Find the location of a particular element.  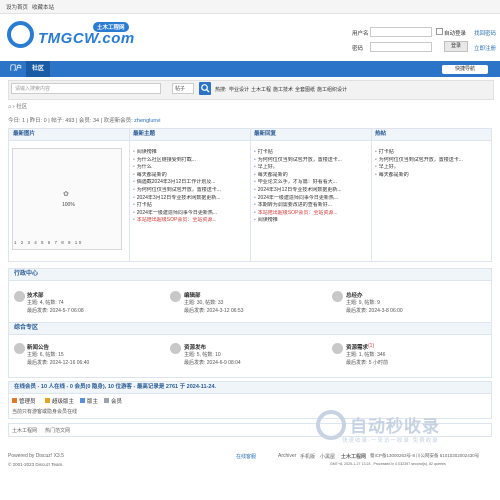

forum-name: 技术部 is located at coordinates (35, 295).